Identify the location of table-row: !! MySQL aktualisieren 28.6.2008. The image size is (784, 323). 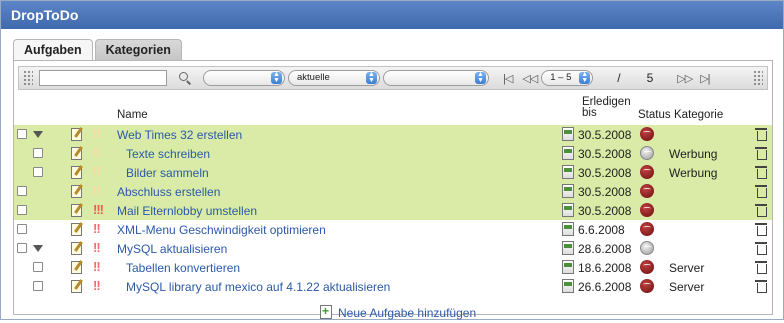
(393, 248).